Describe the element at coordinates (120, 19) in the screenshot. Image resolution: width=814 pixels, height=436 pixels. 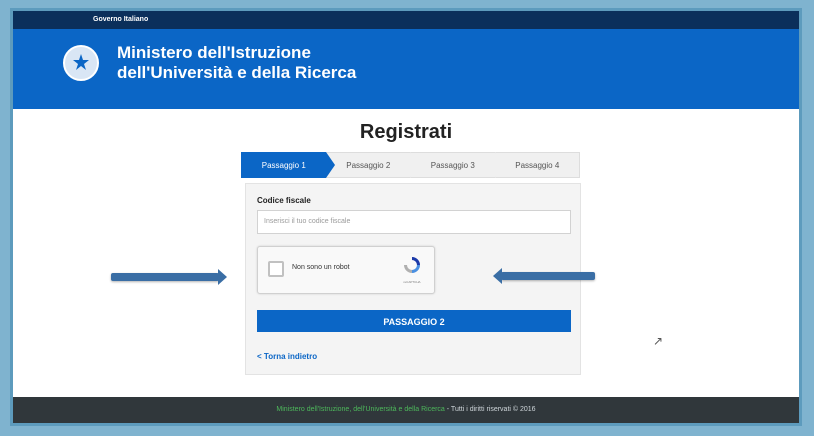
I see `government-label: Governo Italiano` at that location.